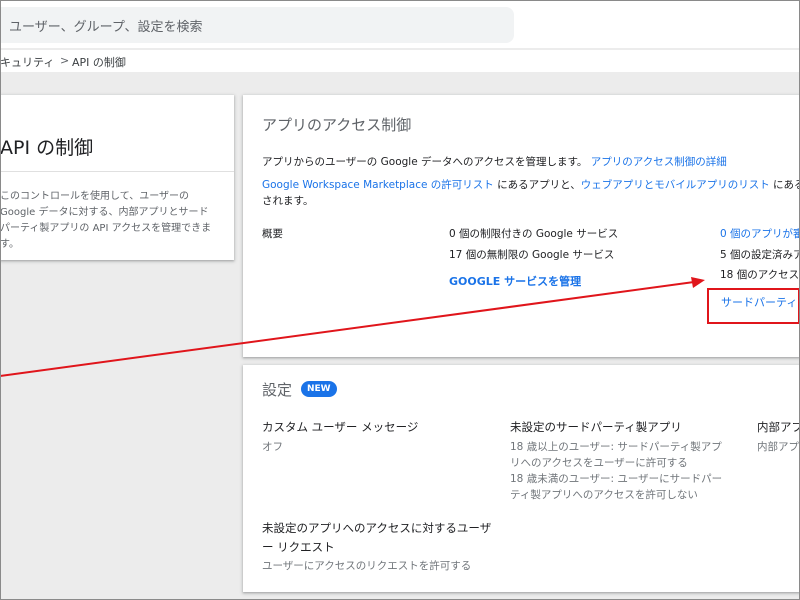 This screenshot has width=800, height=600. Describe the element at coordinates (47, 148) in the screenshot. I see `page-title: API の制御` at that location.